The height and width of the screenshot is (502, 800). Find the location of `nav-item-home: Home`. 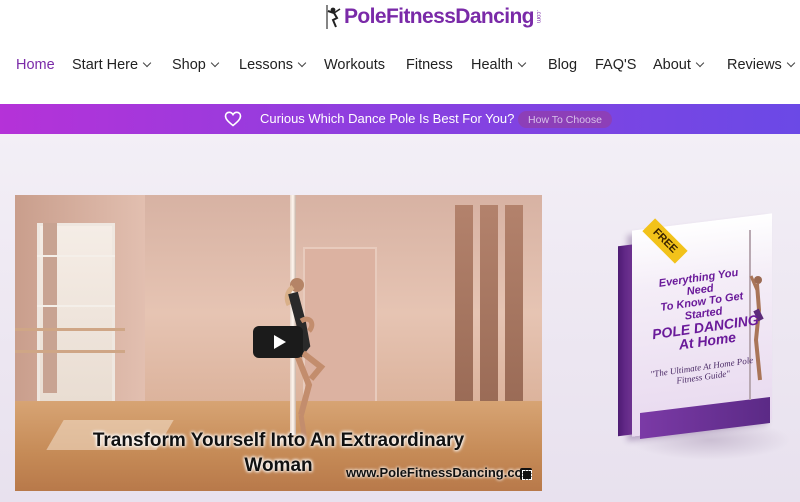

nav-item-home: Home is located at coordinates (35, 65).